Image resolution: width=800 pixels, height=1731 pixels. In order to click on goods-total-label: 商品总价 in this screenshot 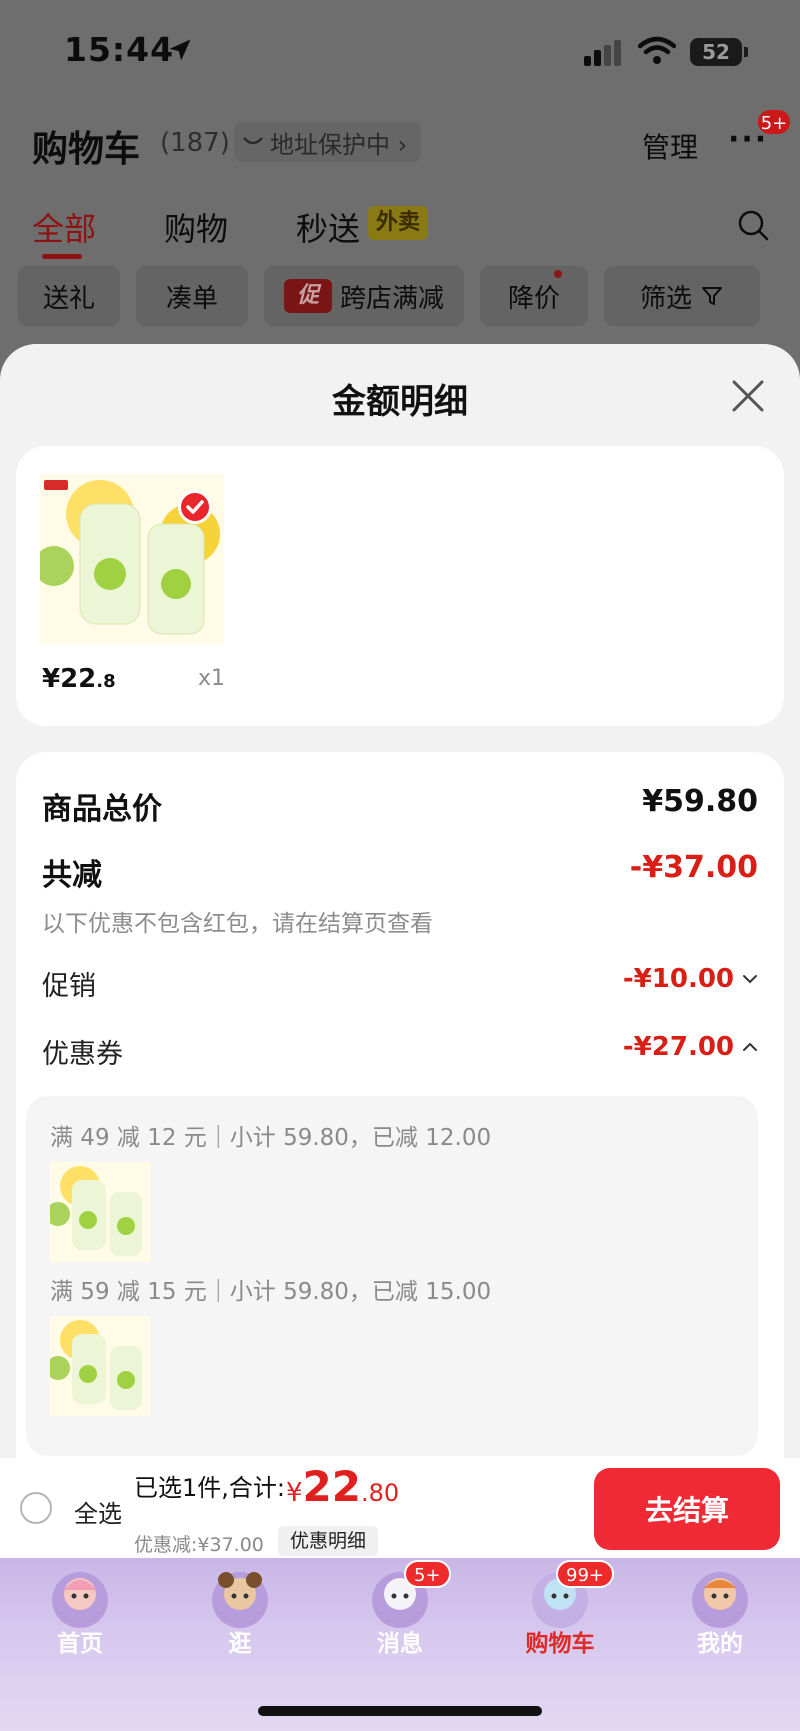, I will do `click(102, 809)`.